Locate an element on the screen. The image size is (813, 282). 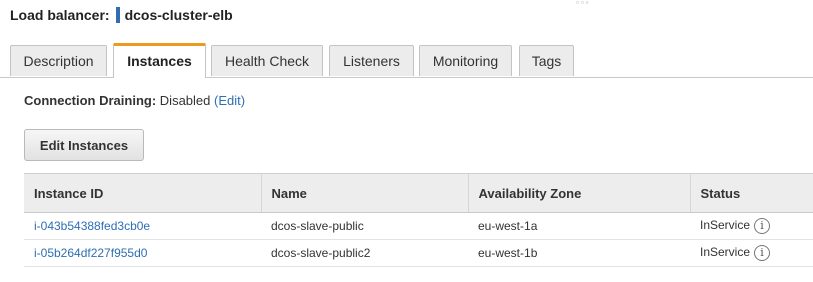
column-header-status: Status is located at coordinates (751, 193).